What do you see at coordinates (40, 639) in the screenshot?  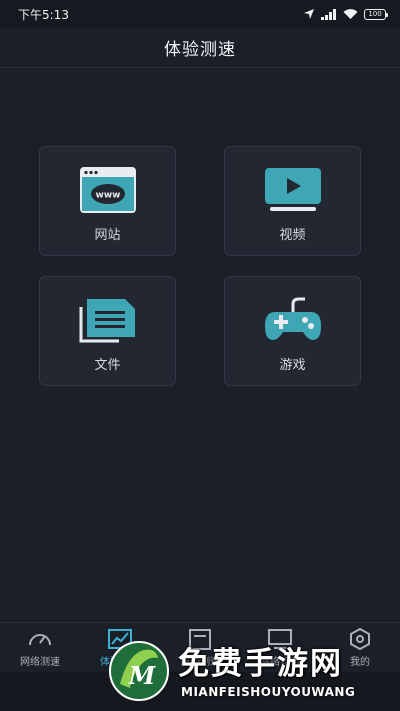 I see `speedometer-icon` at bounding box center [40, 639].